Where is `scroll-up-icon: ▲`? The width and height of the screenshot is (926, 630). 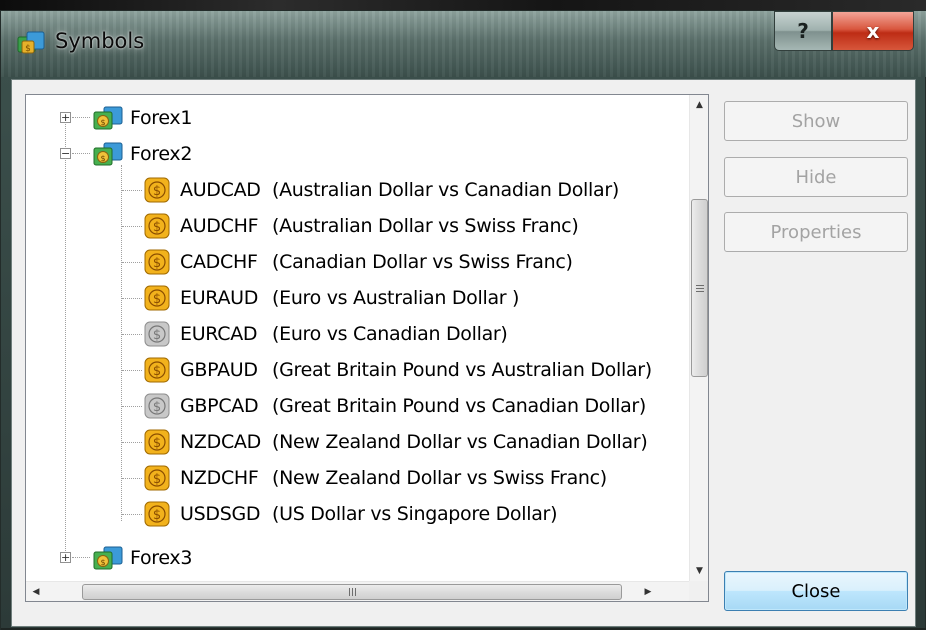
scroll-up-icon: ▲ is located at coordinates (699, 104).